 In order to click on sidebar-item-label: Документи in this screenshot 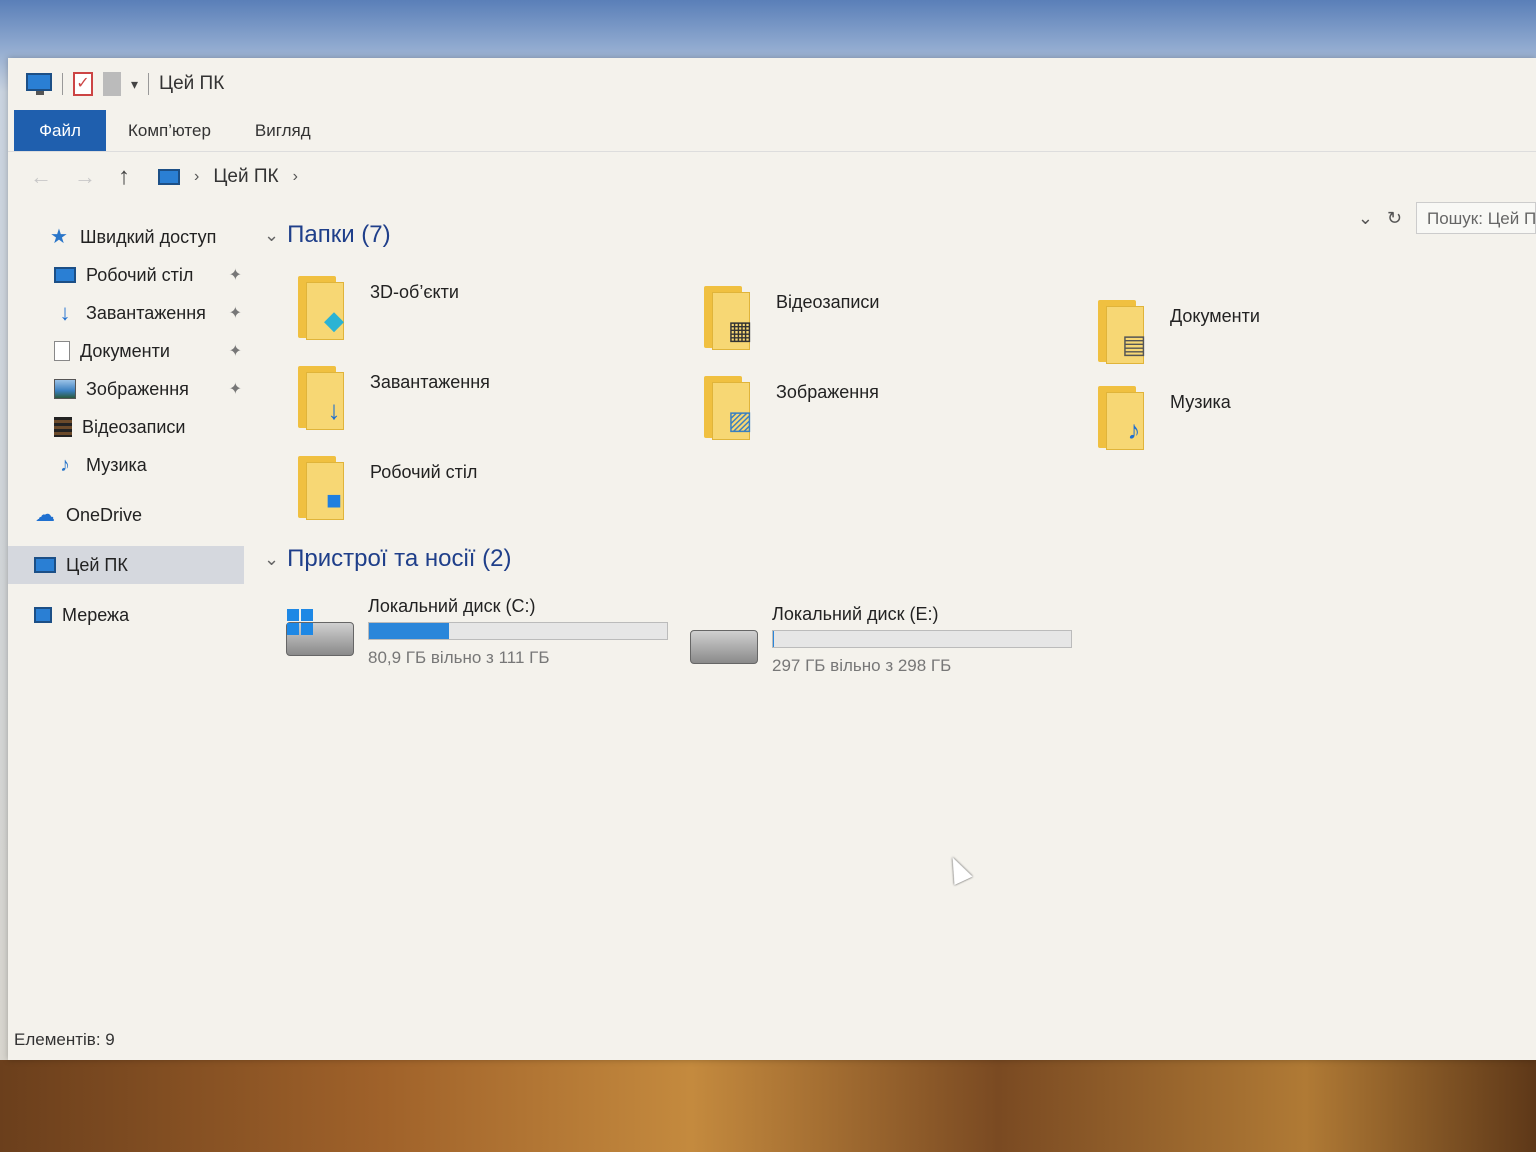, I will do `click(125, 350)`.